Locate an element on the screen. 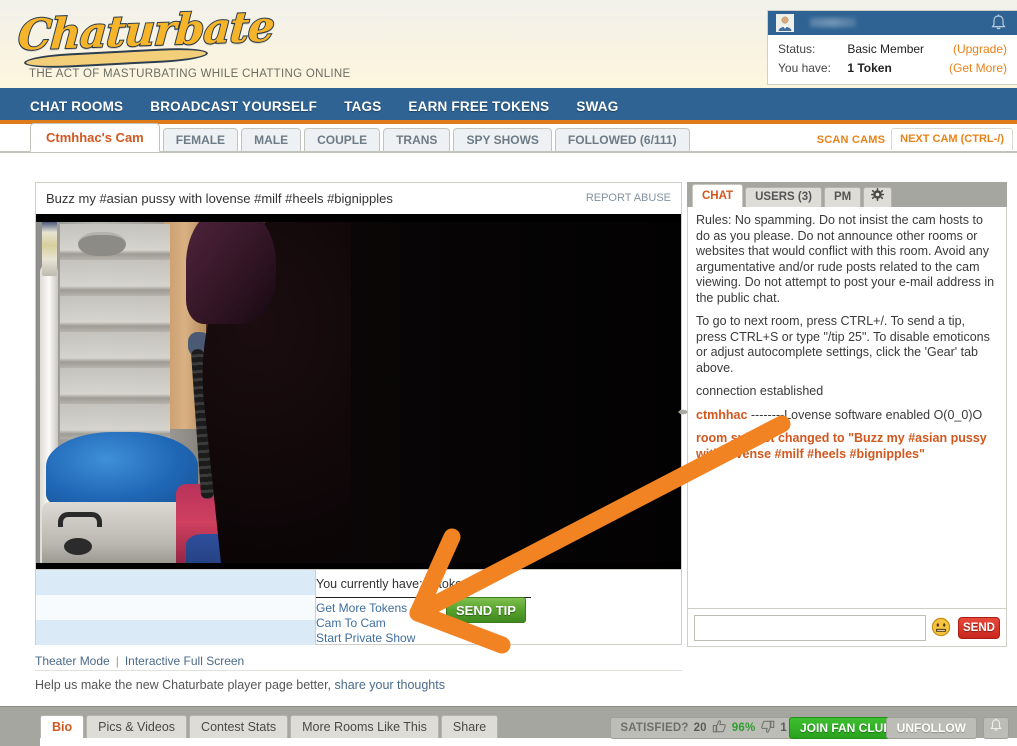 This screenshot has height=746, width=1017. theater-mode-link: Theater Mode is located at coordinates (72, 661).